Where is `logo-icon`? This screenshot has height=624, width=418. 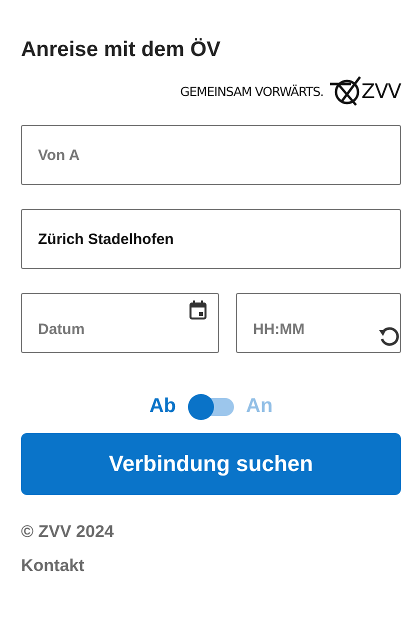 logo-icon is located at coordinates (346, 91).